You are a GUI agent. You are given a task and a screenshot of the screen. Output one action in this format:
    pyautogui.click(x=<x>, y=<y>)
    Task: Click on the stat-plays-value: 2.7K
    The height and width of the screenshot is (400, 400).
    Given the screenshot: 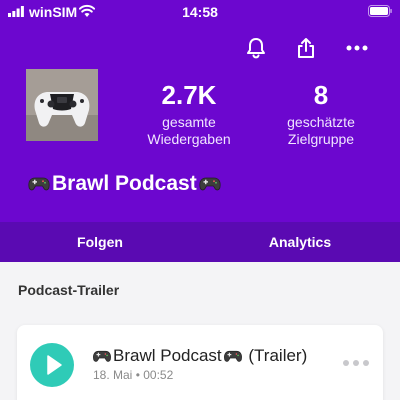 What is the action you would take?
    pyautogui.click(x=189, y=95)
    